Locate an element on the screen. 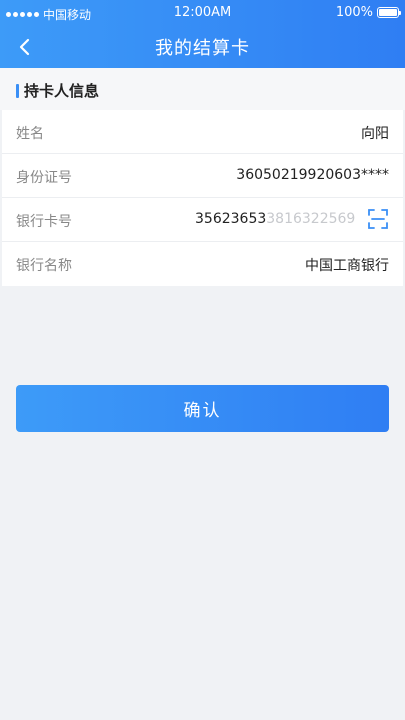 The width and height of the screenshot is (405, 720). field-row-bank-card: 银行卡号 356236533816322569 is located at coordinates (202, 220).